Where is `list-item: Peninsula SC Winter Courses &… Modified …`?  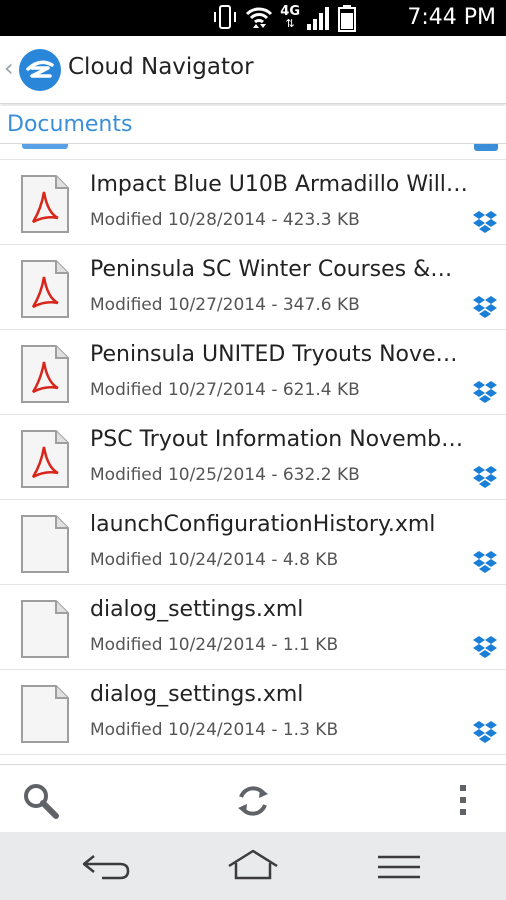
list-item: Peninsula SC Winter Courses &… Modified … is located at coordinates (253, 287).